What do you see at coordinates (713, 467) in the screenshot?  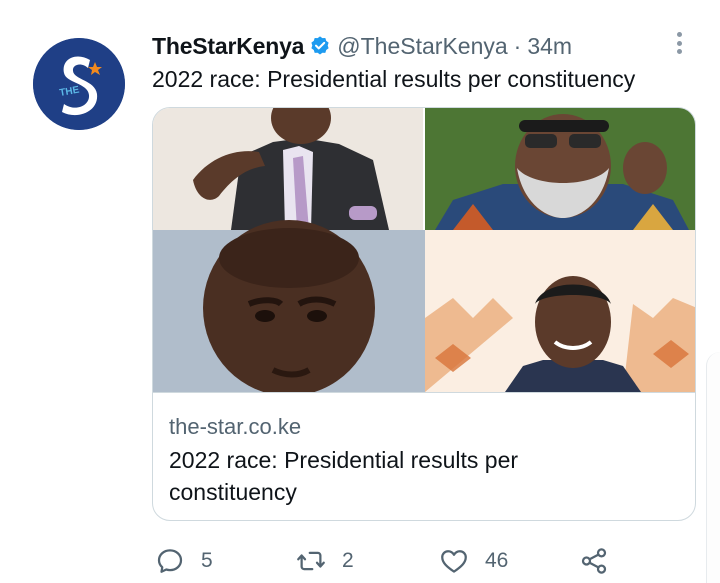 I see `next-panel-edge` at bounding box center [713, 467].